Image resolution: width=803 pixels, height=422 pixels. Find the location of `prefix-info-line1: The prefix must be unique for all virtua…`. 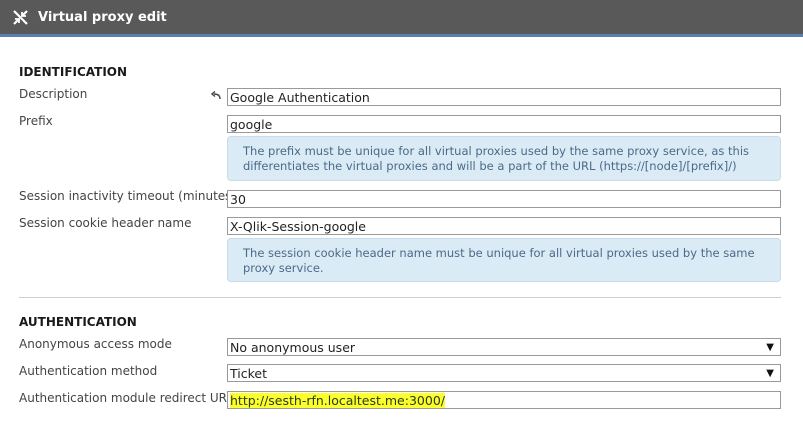

prefix-info-line1: The prefix must be unique for all virtua… is located at coordinates (496, 151).